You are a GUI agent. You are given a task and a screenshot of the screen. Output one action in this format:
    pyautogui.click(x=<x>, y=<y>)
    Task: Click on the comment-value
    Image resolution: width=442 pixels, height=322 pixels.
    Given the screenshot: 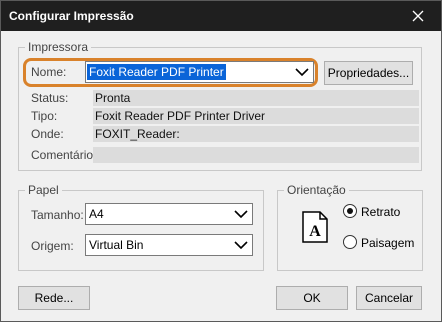 What is the action you would take?
    pyautogui.click(x=256, y=155)
    